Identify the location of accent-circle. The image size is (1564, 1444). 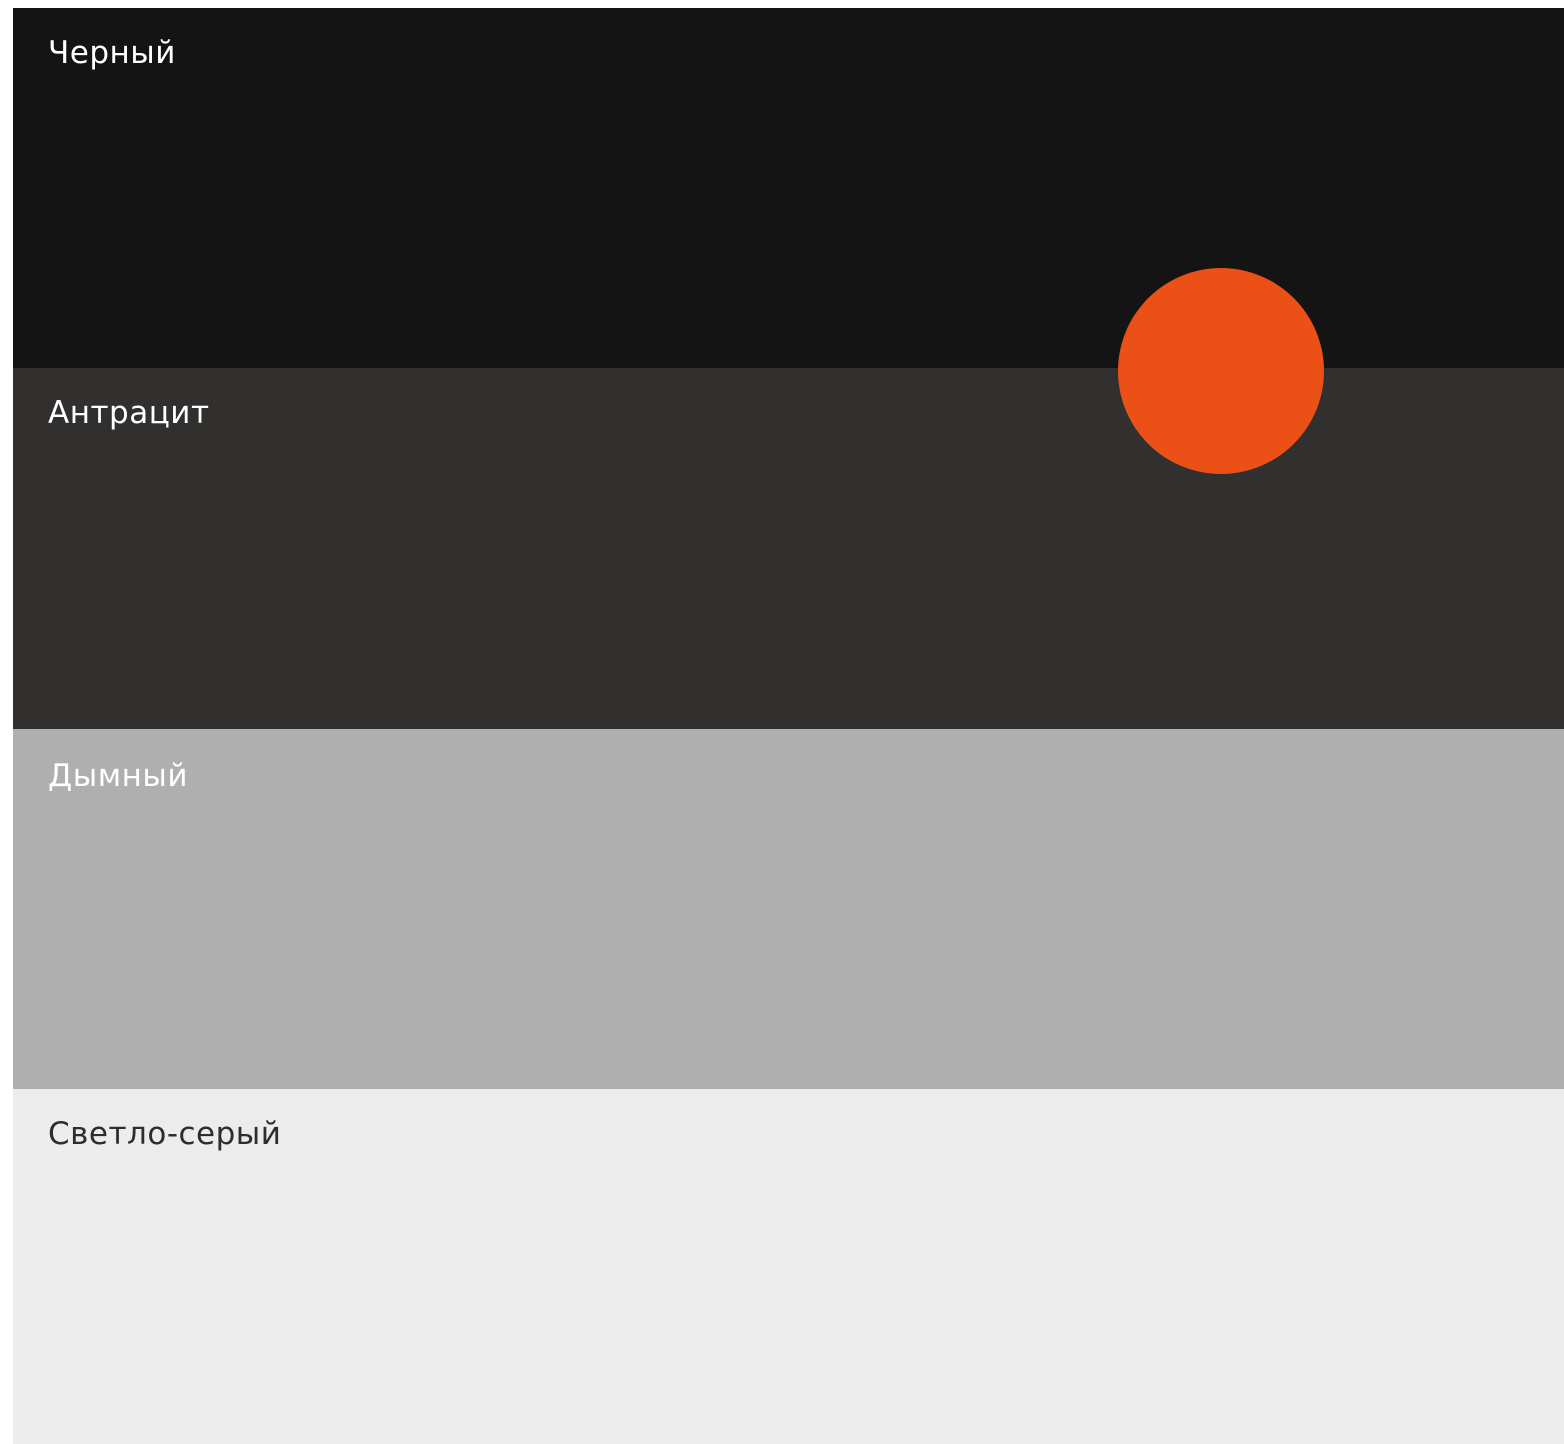
(1221, 371).